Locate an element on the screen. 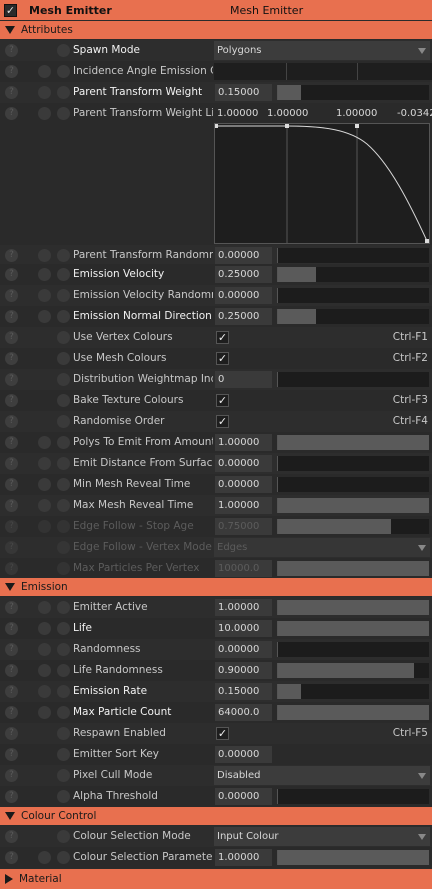 The image size is (432, 889). pixel-cull-mode-dropdown: Disabled is located at coordinates (322, 775).